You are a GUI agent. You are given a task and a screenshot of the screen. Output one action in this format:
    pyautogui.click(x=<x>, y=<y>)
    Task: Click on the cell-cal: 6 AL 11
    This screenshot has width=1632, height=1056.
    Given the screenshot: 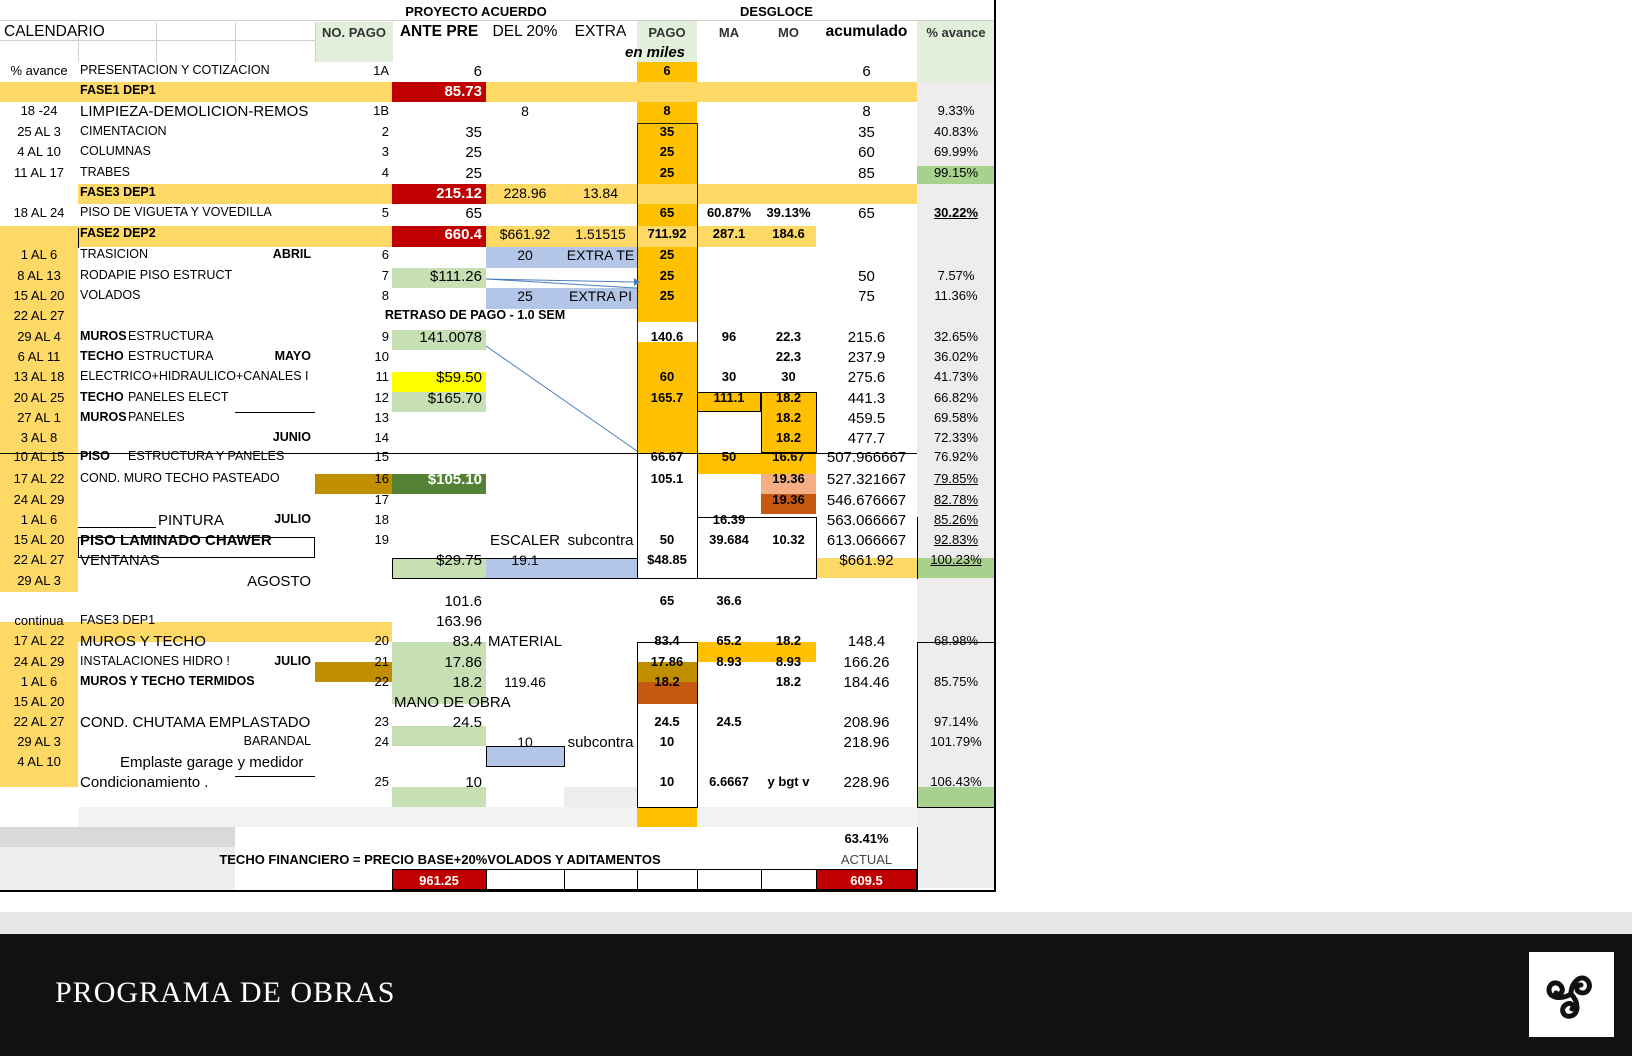 What is the action you would take?
    pyautogui.click(x=39, y=356)
    